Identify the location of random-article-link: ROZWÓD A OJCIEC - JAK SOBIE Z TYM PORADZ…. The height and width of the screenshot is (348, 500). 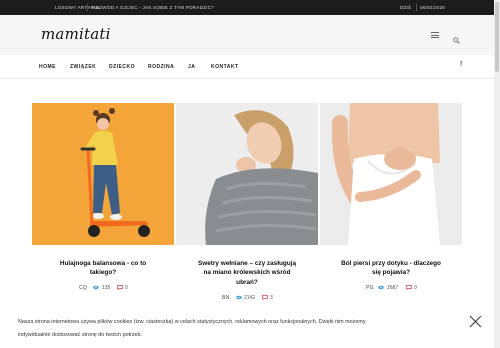
(153, 7).